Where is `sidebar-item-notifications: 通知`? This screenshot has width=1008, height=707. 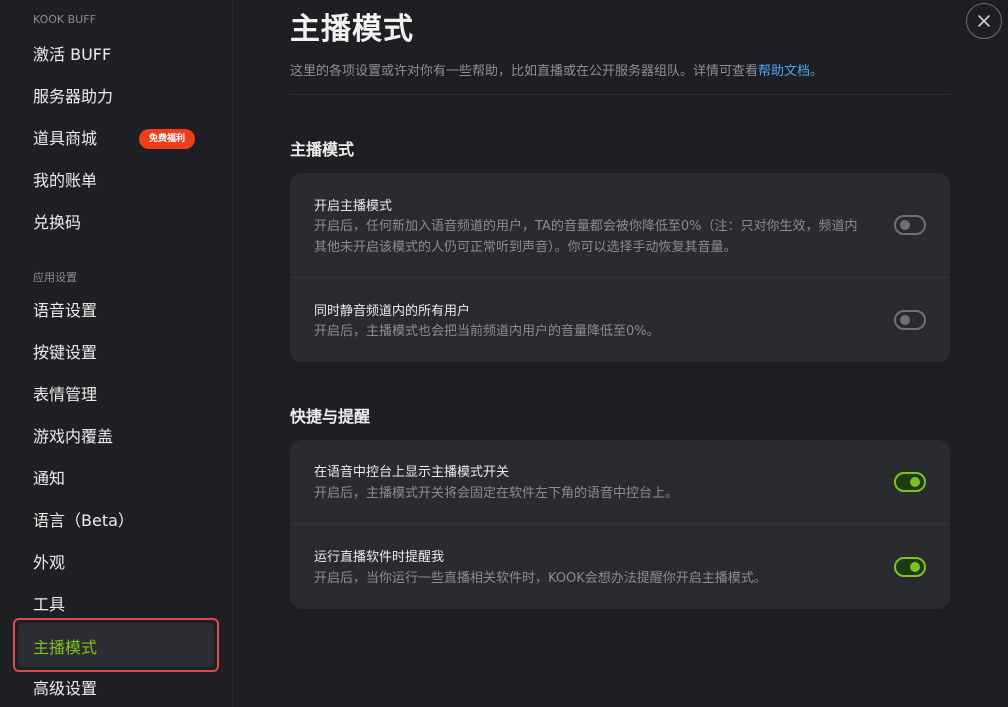 sidebar-item-notifications: 通知 is located at coordinates (49, 479).